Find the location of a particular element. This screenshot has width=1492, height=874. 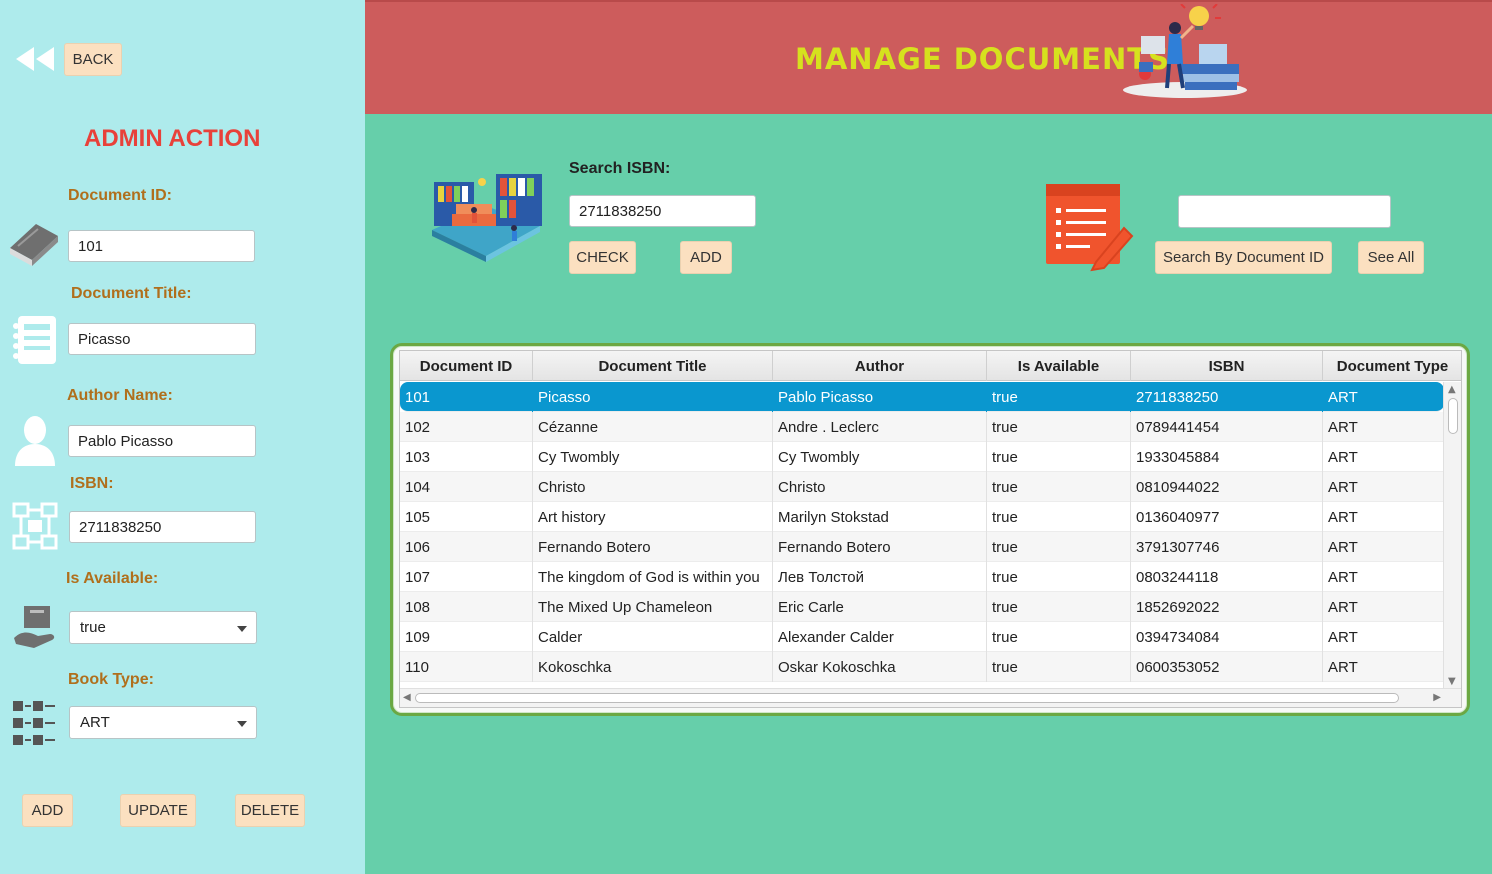

isbn-label: ISBN: is located at coordinates (92, 483).